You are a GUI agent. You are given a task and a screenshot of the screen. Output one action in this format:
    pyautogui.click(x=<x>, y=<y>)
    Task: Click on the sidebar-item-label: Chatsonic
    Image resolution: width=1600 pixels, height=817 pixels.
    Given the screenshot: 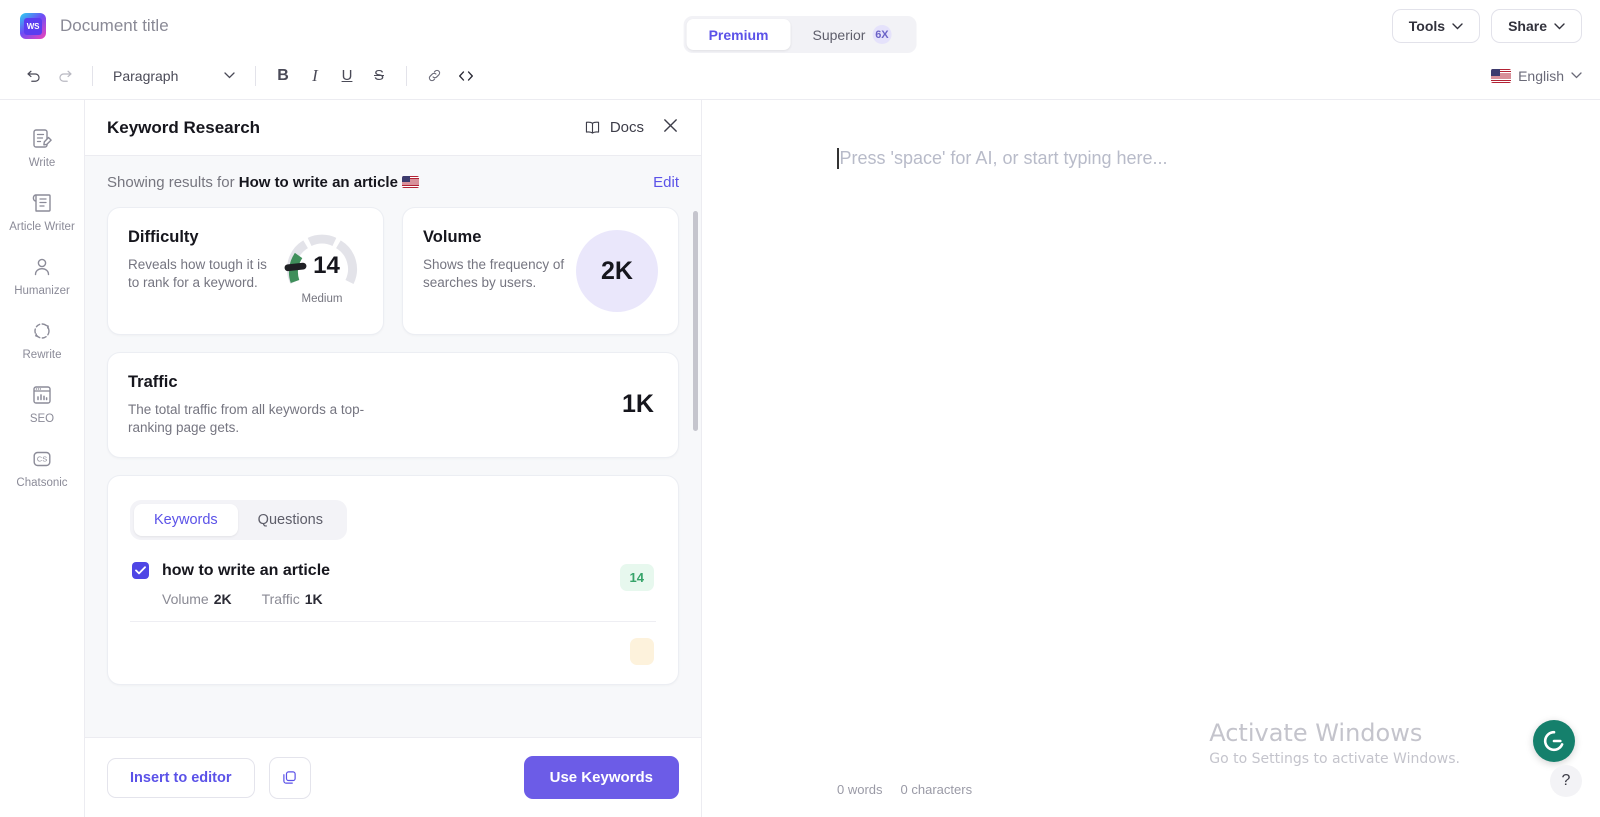 What is the action you would take?
    pyautogui.click(x=42, y=483)
    